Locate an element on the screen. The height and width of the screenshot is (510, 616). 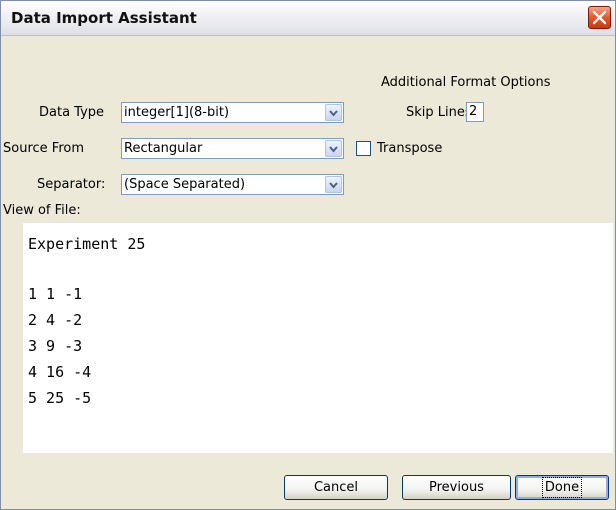
title-bar: Data Import Assistant is located at coordinates (308, 18).